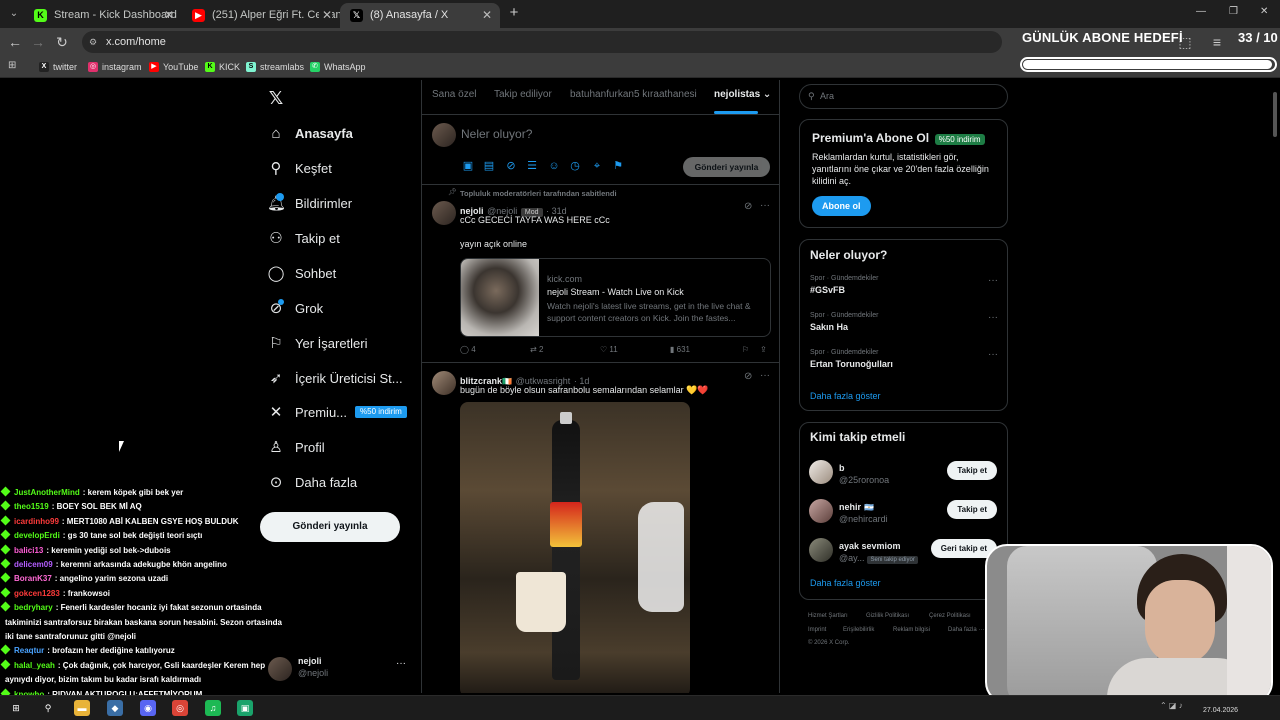 Image resolution: width=1280 pixels, height=720 pixels. What do you see at coordinates (609, 349) in the screenshot?
I see `like-action: ♡ 11` at bounding box center [609, 349].